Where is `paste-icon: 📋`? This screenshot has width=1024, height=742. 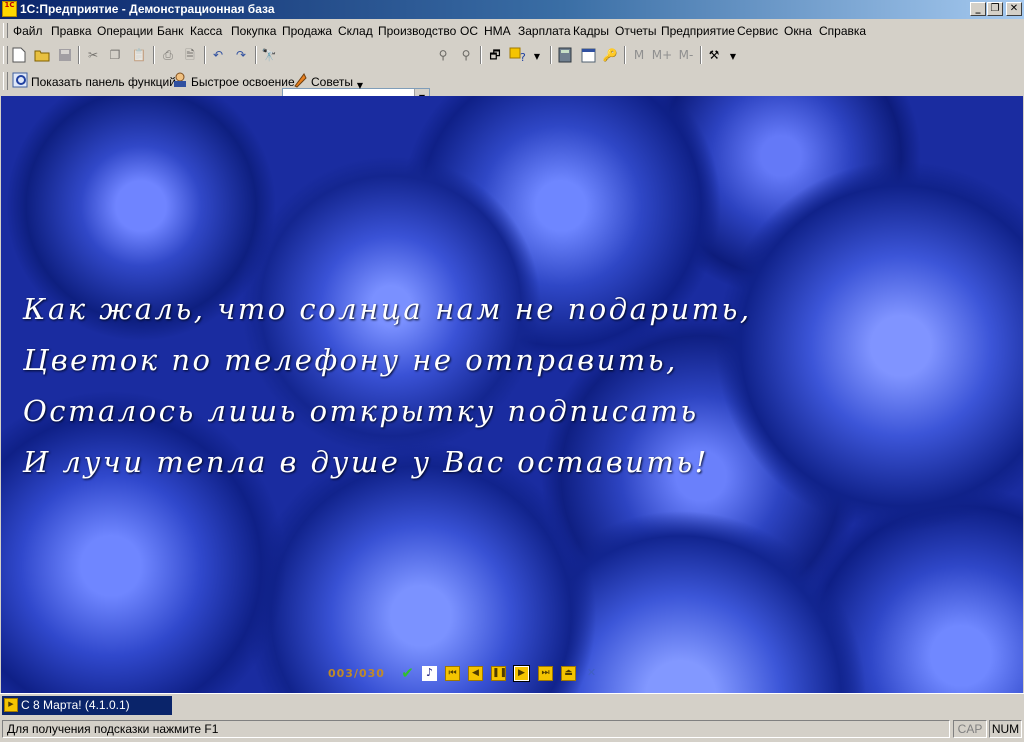
paste-icon: 📋 is located at coordinates (139, 55).